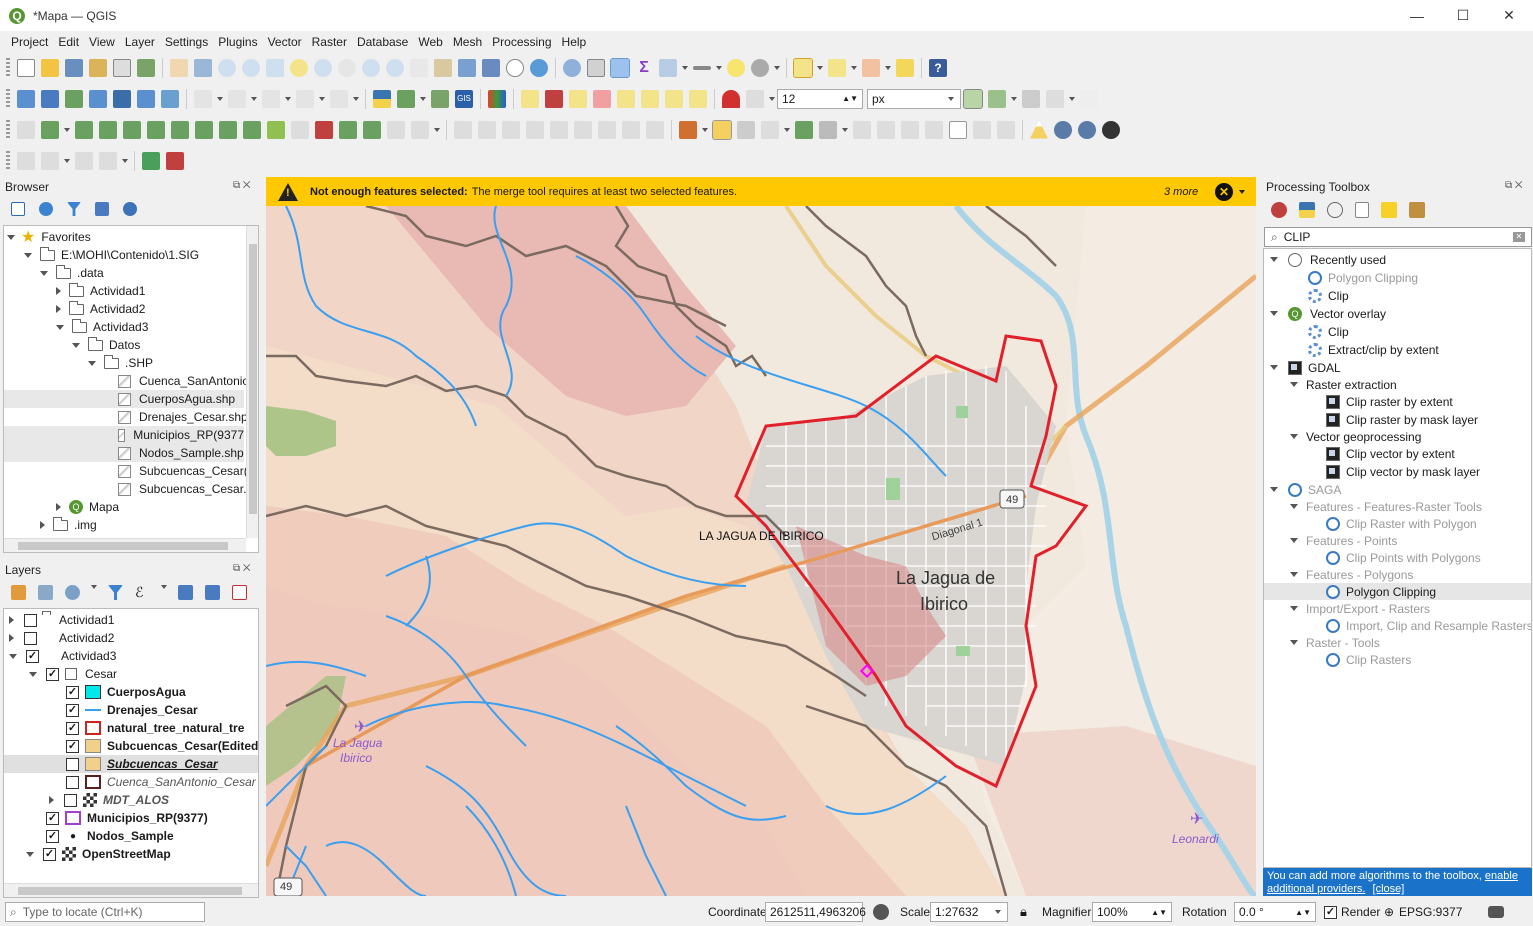 The width and height of the screenshot is (1533, 926). Describe the element at coordinates (1403, 471) in the screenshot. I see `toolbox-alg-clip-vector-mask: Clip vector by mask layer` at that location.